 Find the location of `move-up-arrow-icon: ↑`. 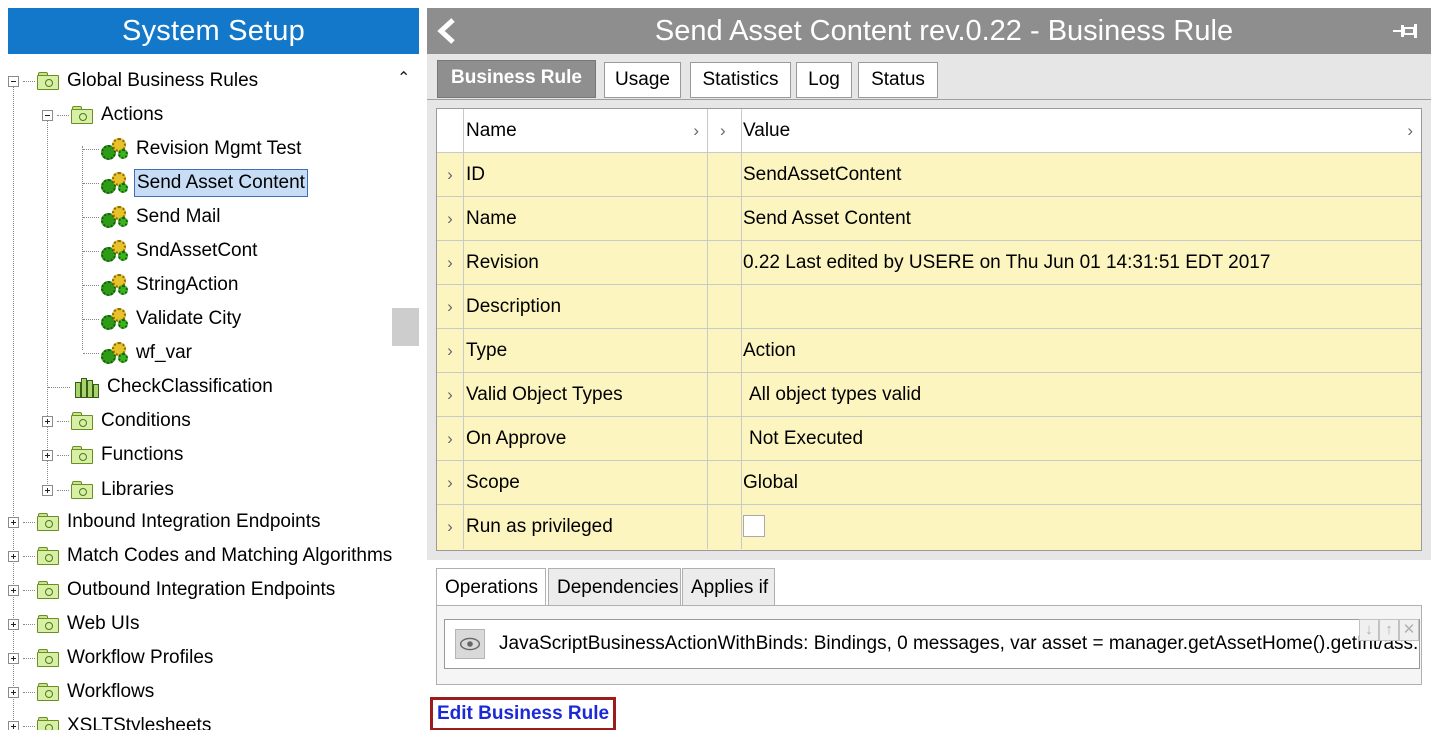

move-up-arrow-icon: ↑ is located at coordinates (1389, 630).